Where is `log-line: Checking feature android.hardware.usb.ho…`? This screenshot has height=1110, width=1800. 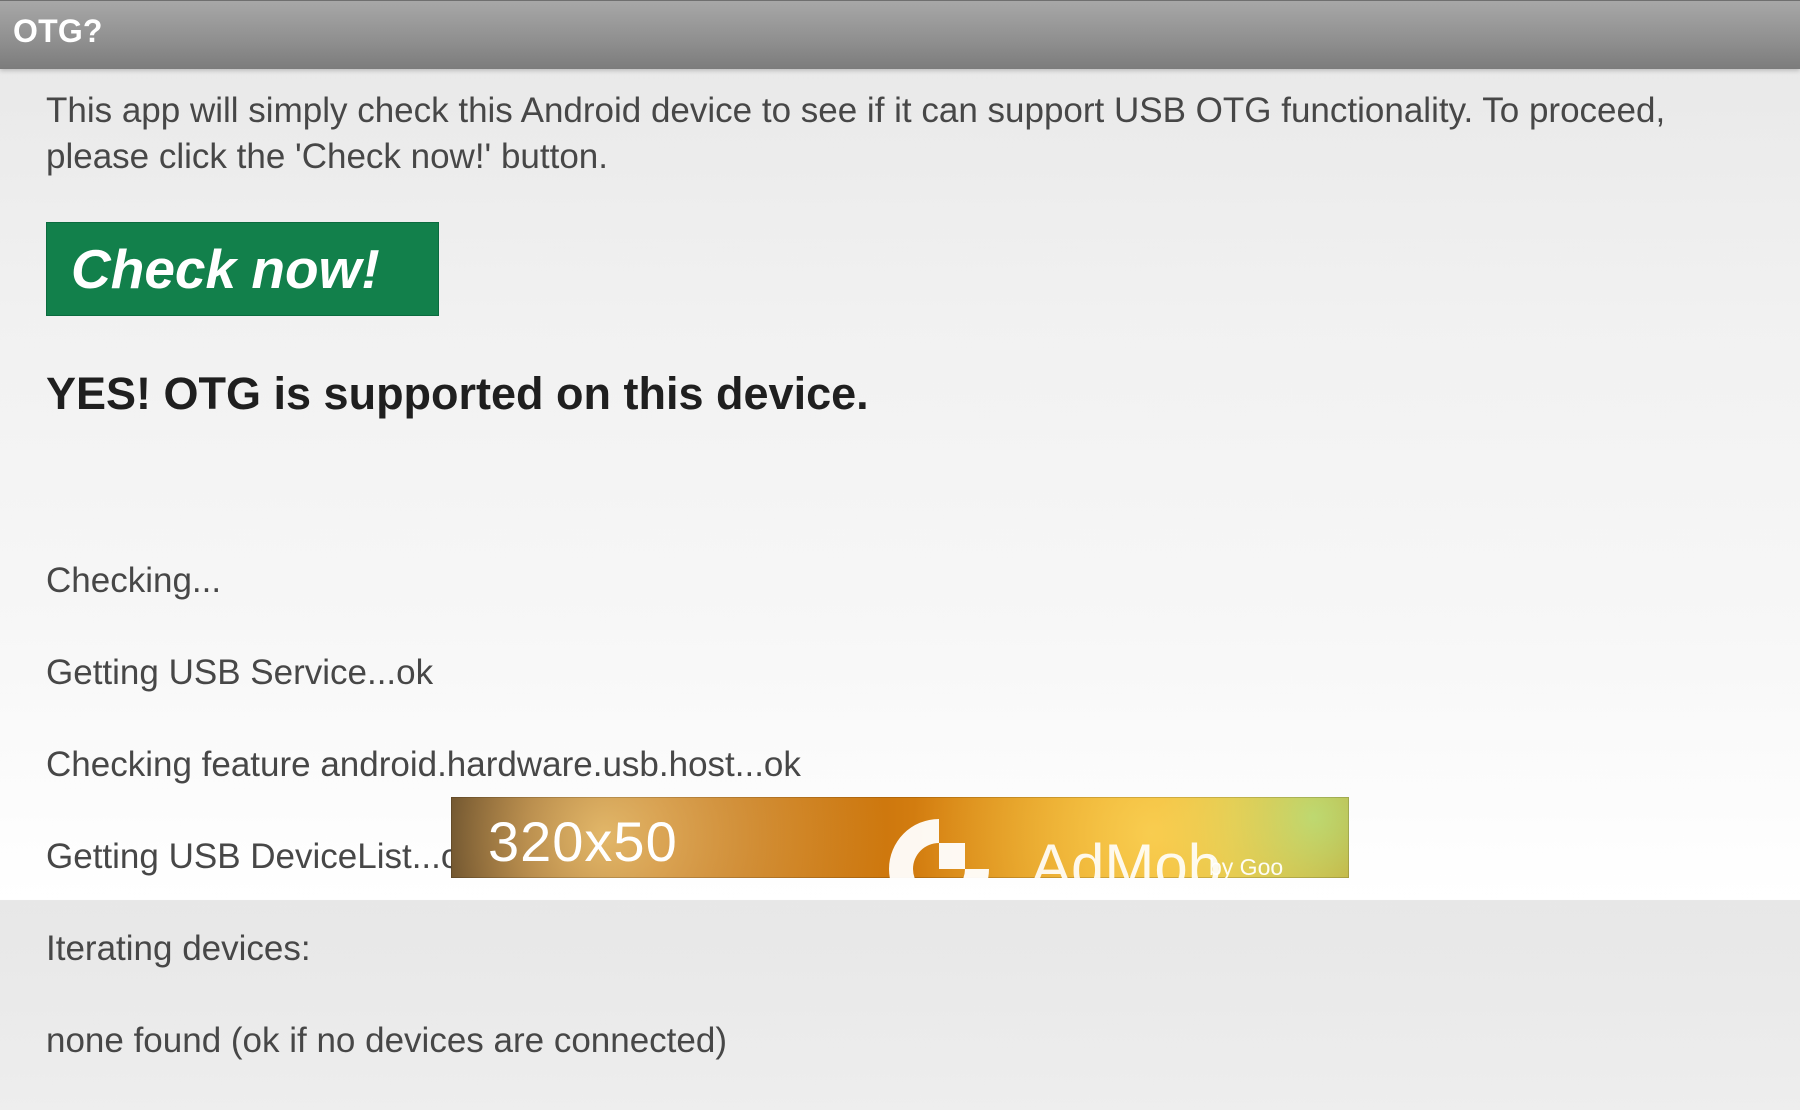
log-line: Checking feature android.hardware.usb.ho… is located at coordinates (423, 764).